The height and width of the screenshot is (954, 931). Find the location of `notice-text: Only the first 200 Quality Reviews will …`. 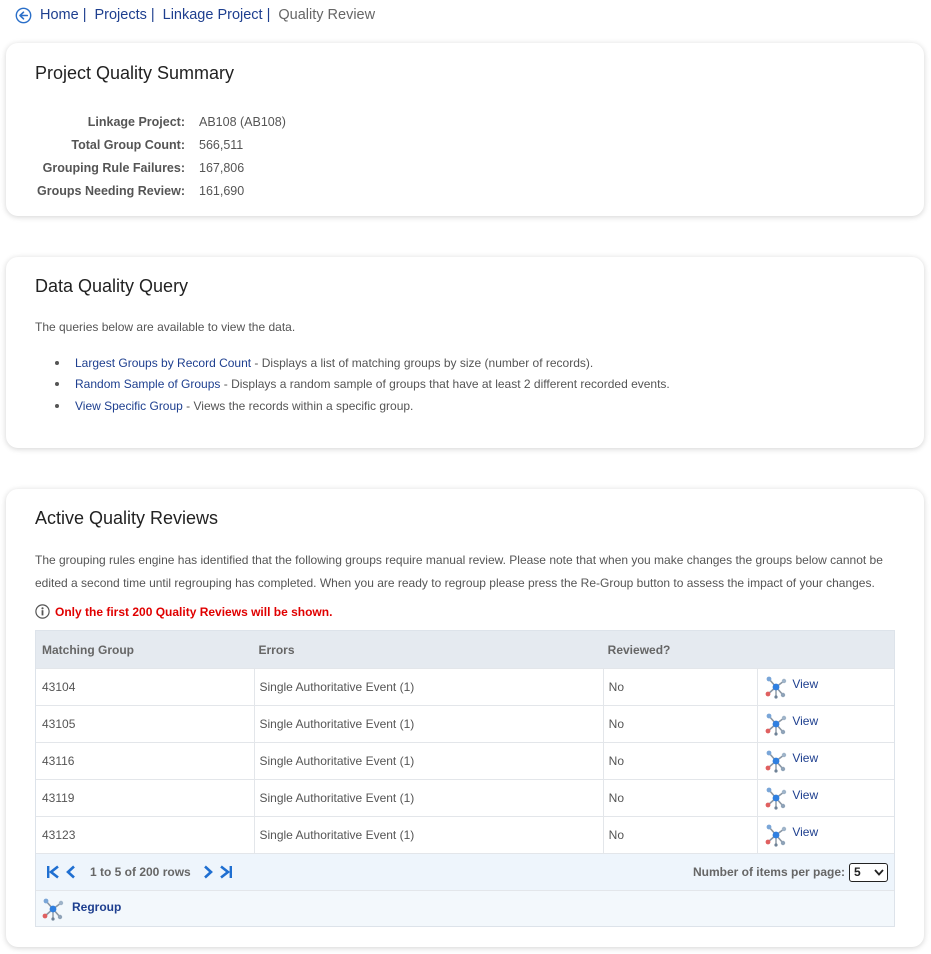

notice-text: Only the first 200 Quality Reviews will … is located at coordinates (194, 611).